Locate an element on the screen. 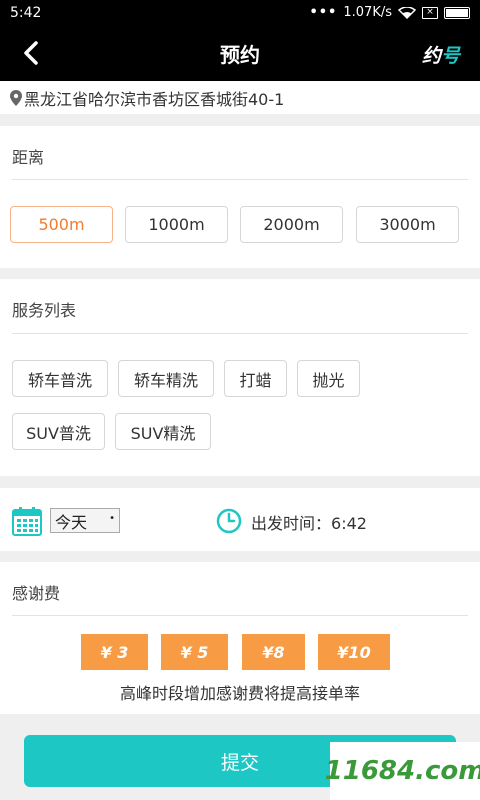 The image size is (480, 800). back-arrow-icon is located at coordinates (32, 53).